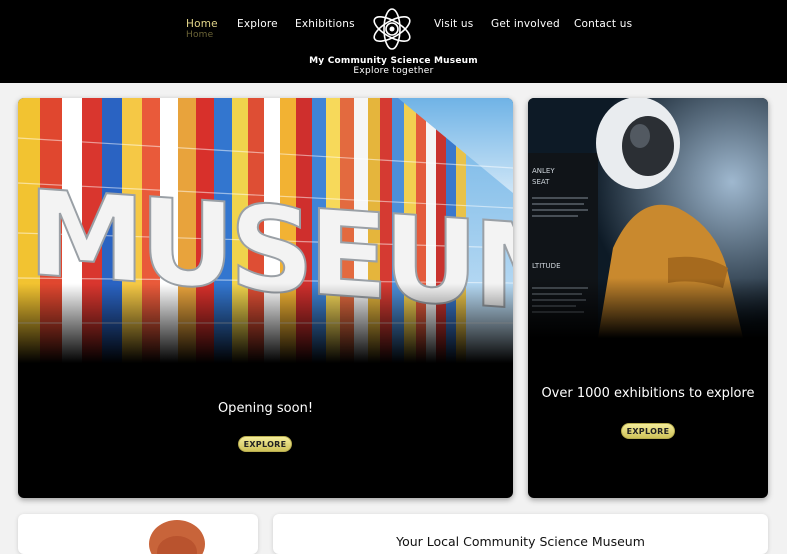 Image resolution: width=787 pixels, height=554 pixels. What do you see at coordinates (200, 35) in the screenshot?
I see `nav-home-shadow: Home` at bounding box center [200, 35].